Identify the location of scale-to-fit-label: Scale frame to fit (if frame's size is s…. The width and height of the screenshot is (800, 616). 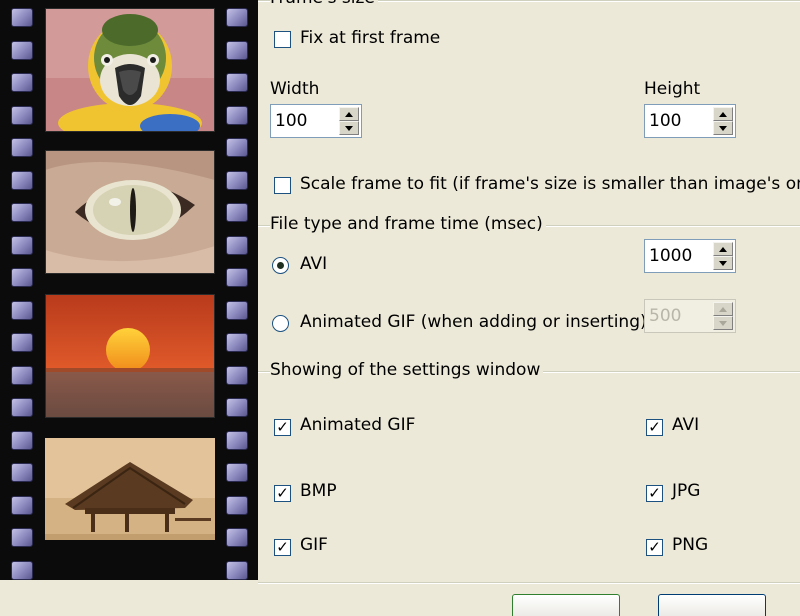
(550, 184).